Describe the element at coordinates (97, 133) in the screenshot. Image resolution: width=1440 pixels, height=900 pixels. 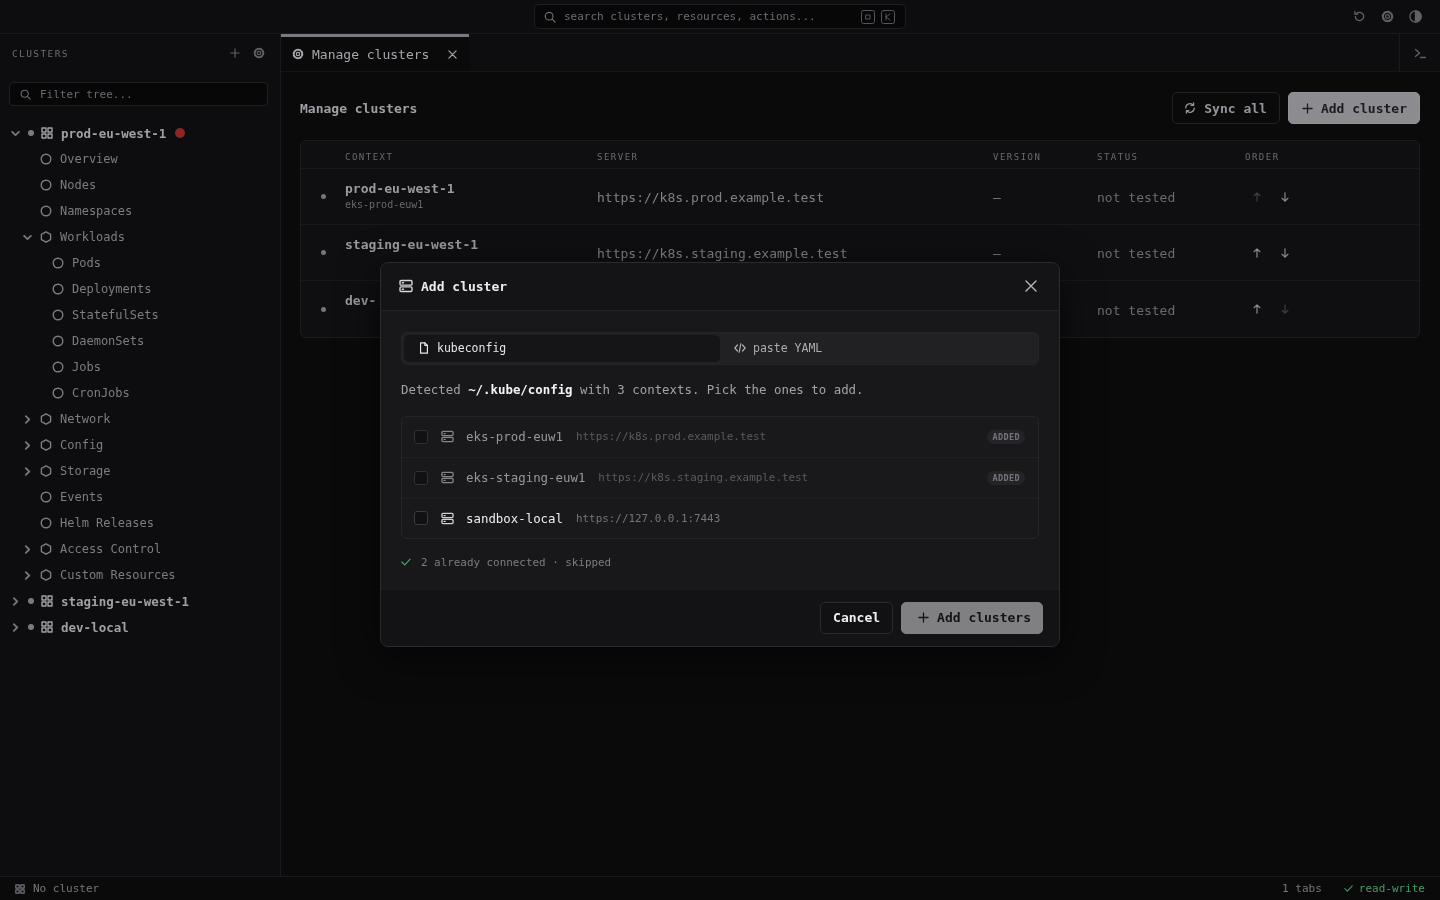
I see `tree-item: prod-eu-west-1` at that location.